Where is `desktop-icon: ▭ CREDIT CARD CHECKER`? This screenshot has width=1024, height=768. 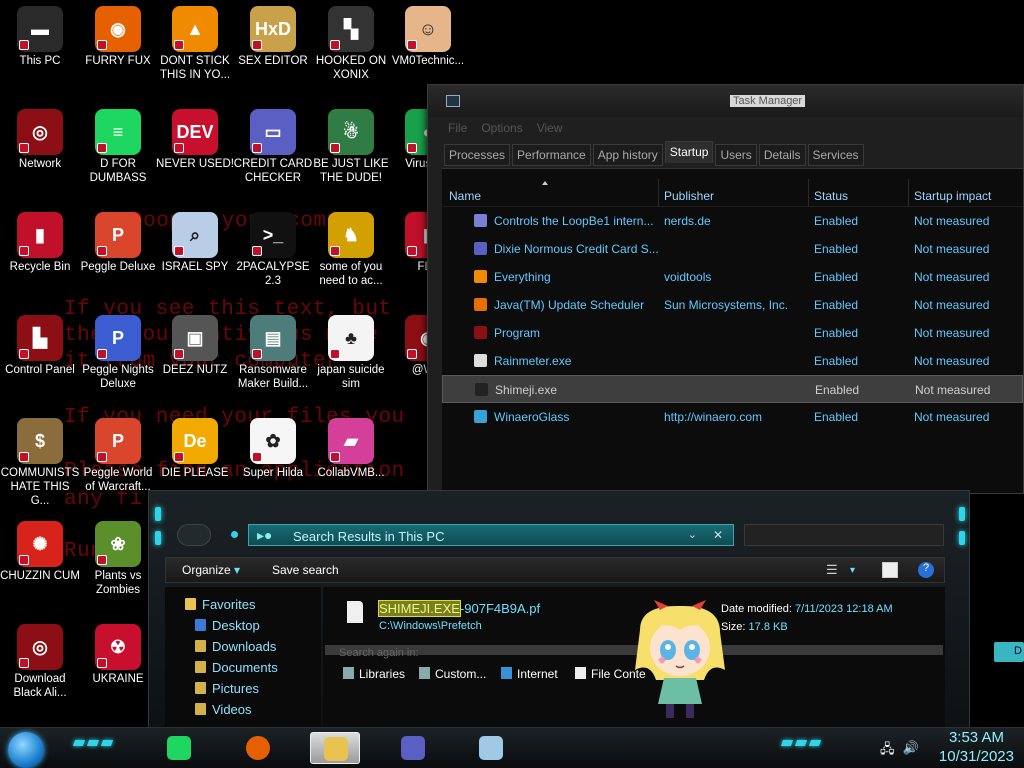
desktop-icon: ▭ CREDIT CARD CHECKER is located at coordinates (273, 145).